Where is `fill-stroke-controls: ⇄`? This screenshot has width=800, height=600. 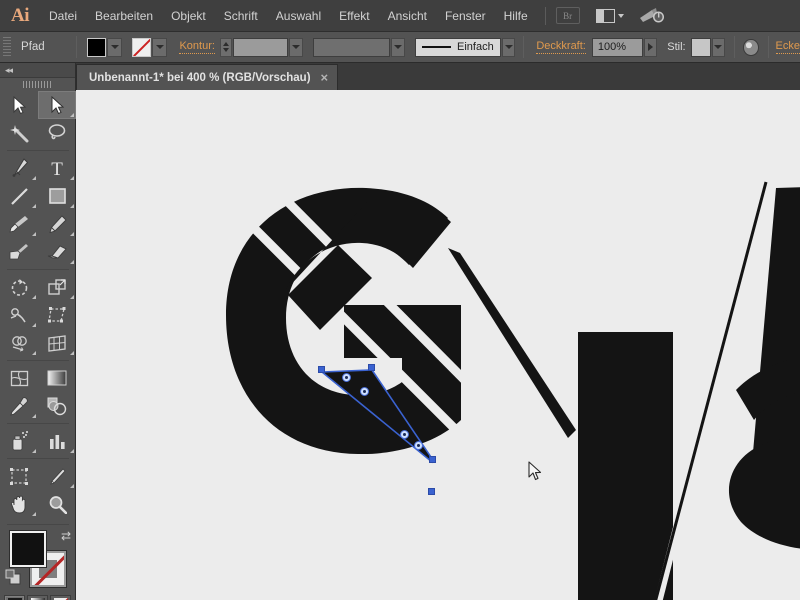 fill-stroke-controls: ⇄ is located at coordinates (38, 560).